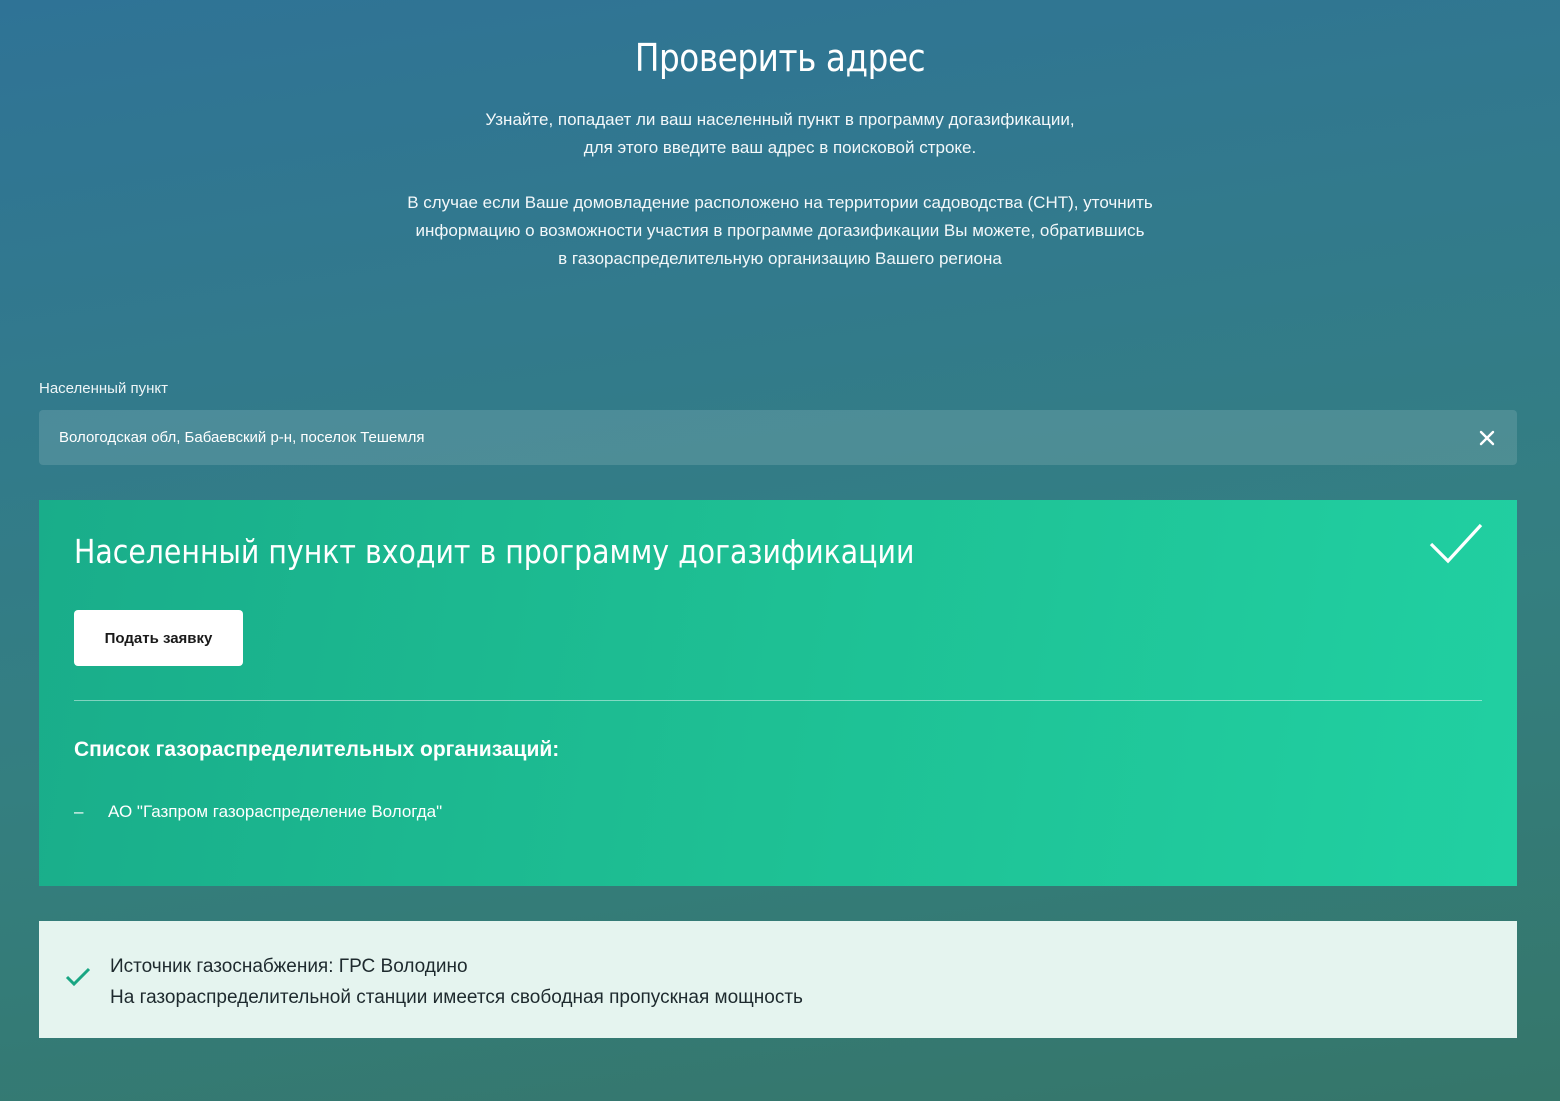 The height and width of the screenshot is (1101, 1560). I want to click on close-icon, so click(1487, 437).